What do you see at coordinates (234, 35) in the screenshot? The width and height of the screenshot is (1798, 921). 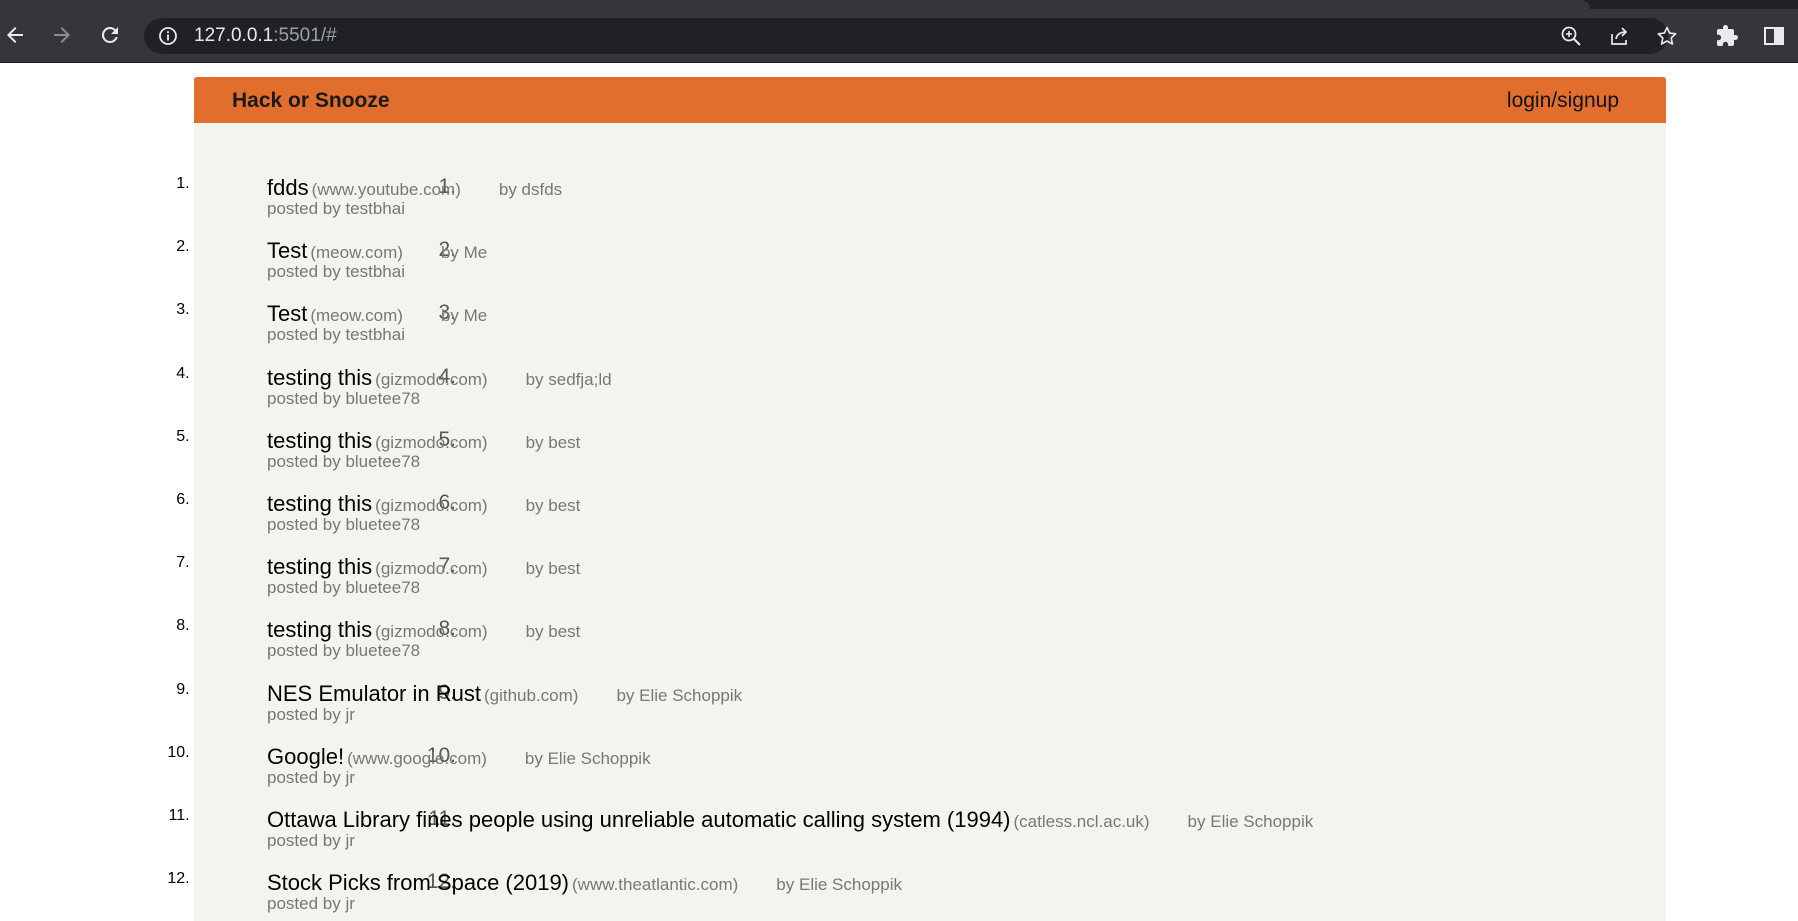 I see `url-host: 127.0.0.1` at bounding box center [234, 35].